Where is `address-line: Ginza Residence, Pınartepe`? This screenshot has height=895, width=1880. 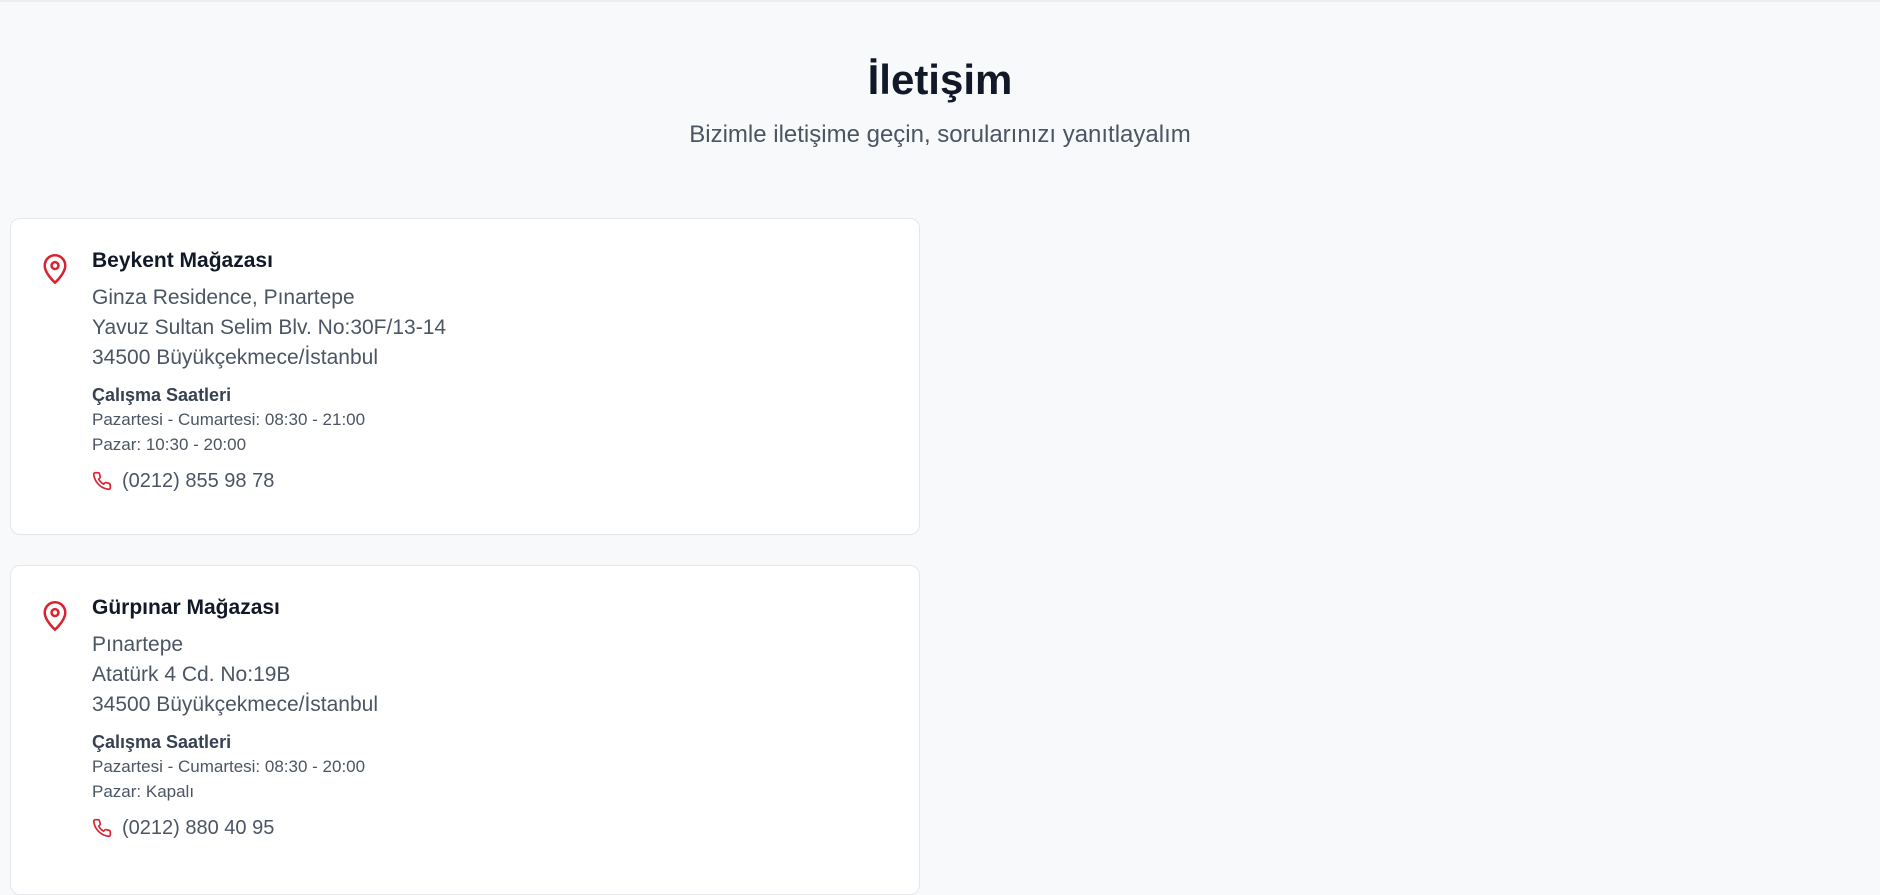 address-line: Ginza Residence, Pınartepe is located at coordinates (223, 297).